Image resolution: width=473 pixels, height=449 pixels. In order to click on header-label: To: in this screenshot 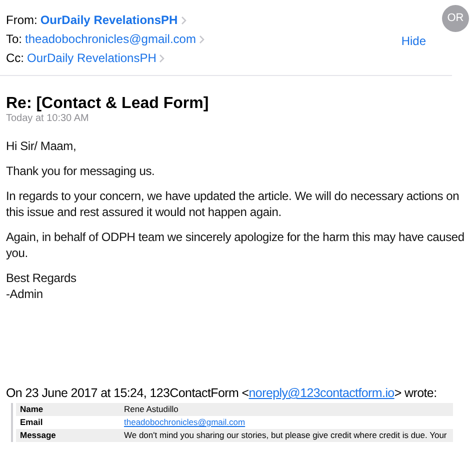, I will do `click(14, 39)`.